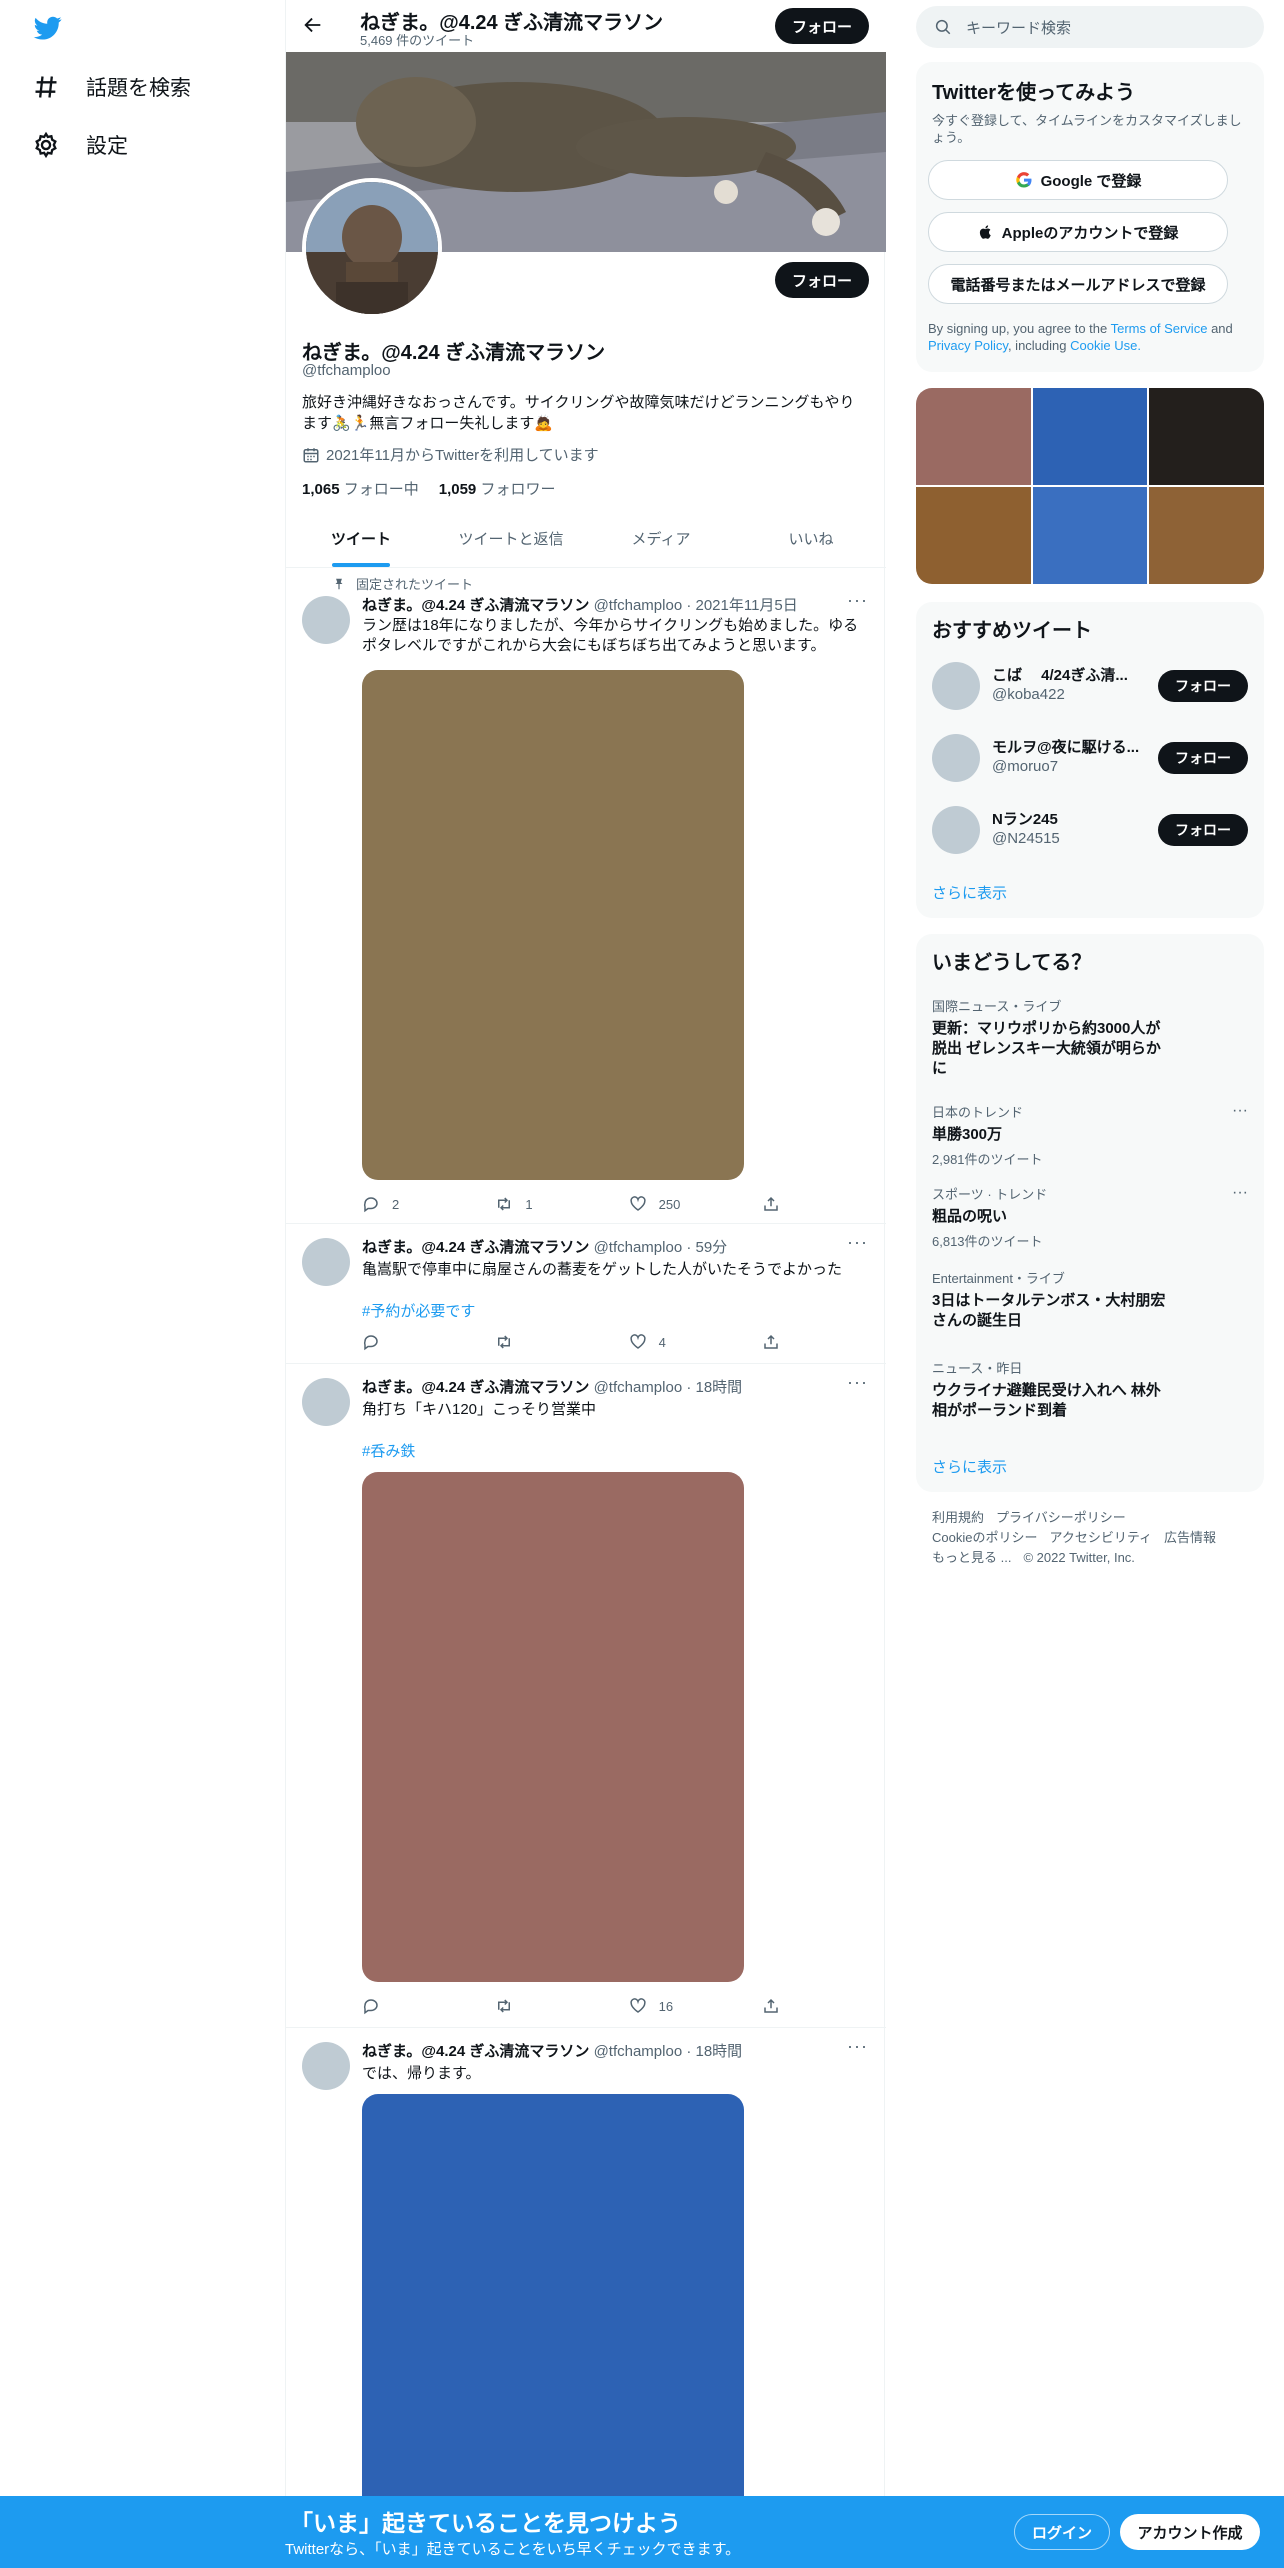 The image size is (1284, 2568). Describe the element at coordinates (1046, 1048) in the screenshot. I see `trend-title: 更新：マリウポリから約3000人が脱出 ゼレンスキー大統領が明らかに` at that location.